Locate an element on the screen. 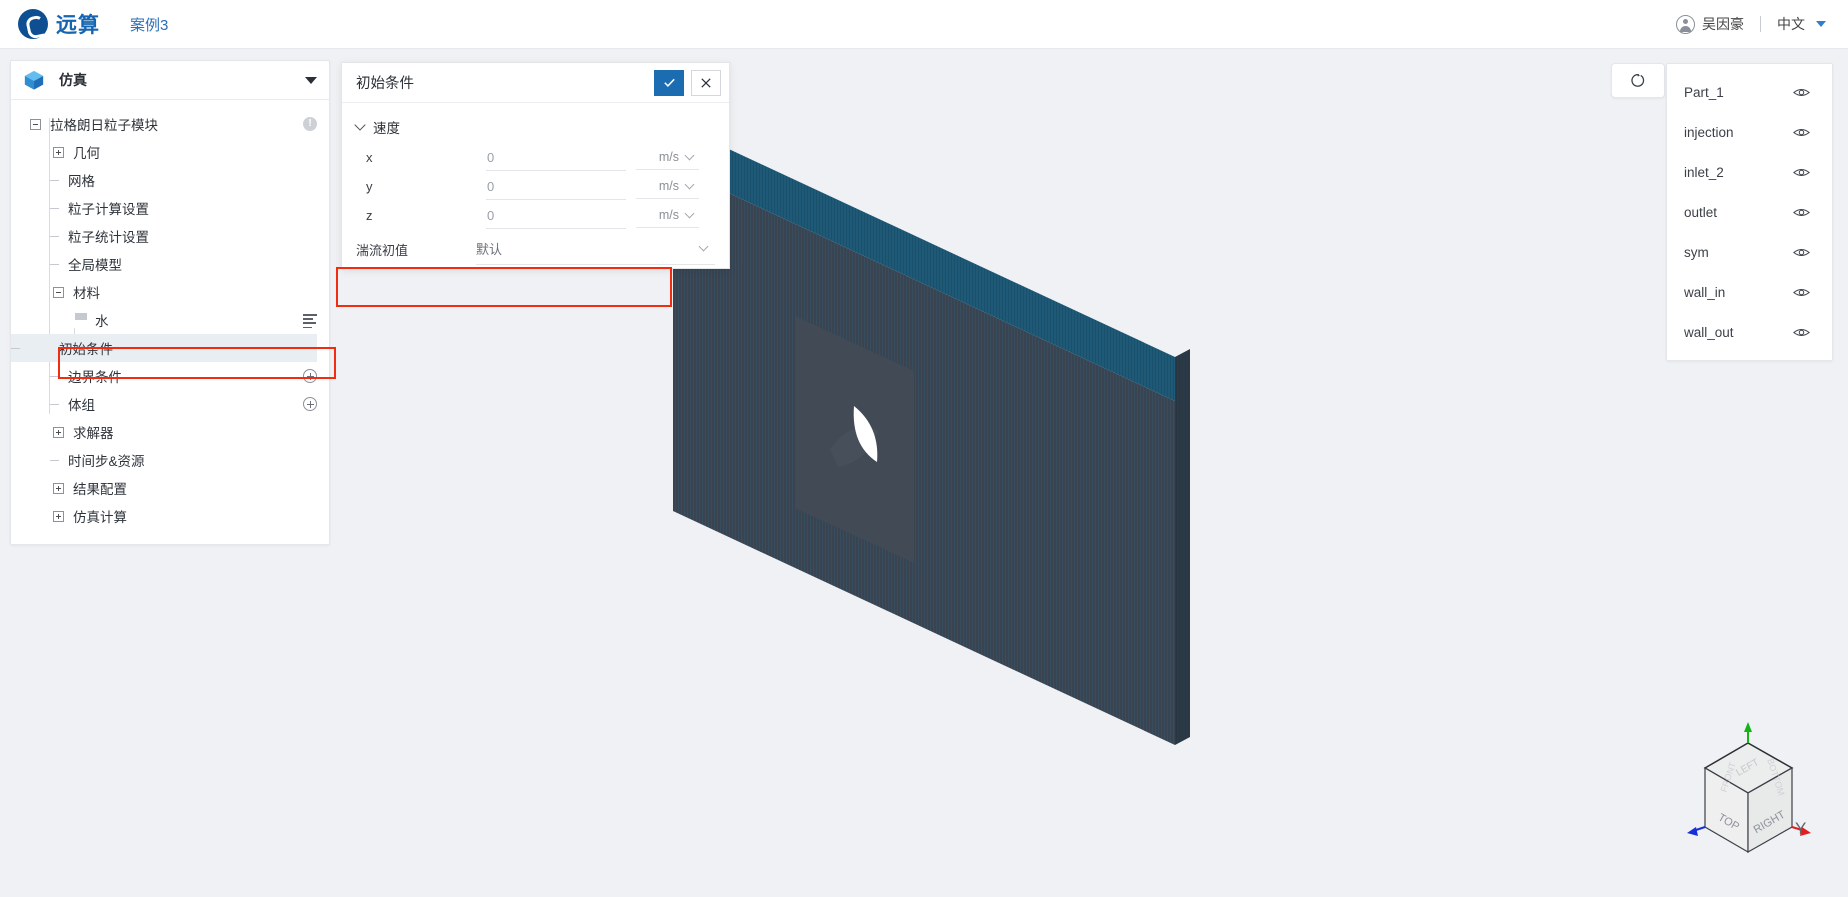 The width and height of the screenshot is (1848, 897). part-label: wall_in is located at coordinates (1705, 292).